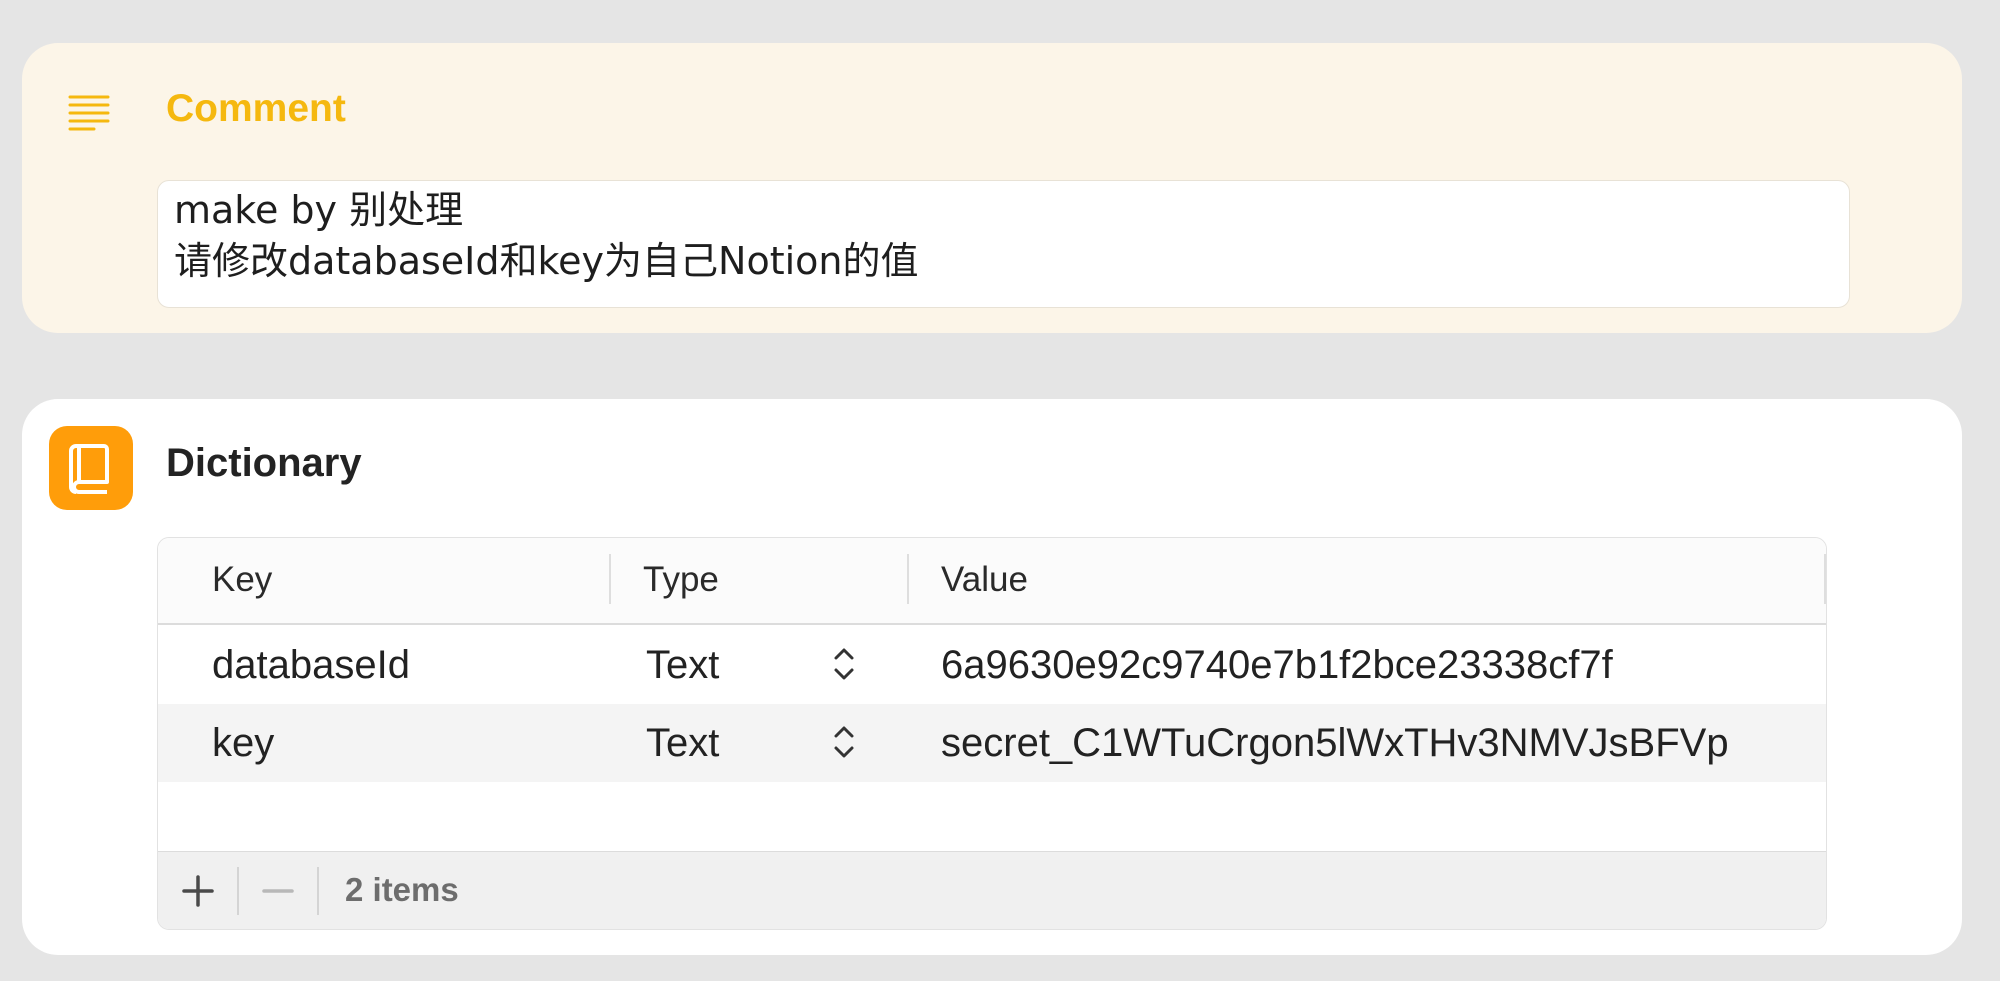 The height and width of the screenshot is (981, 2000). Describe the element at coordinates (1003, 244) in the screenshot. I see `comment-text-field: make by 别处理 请修改databaseId和key为自己Notion的值` at that location.